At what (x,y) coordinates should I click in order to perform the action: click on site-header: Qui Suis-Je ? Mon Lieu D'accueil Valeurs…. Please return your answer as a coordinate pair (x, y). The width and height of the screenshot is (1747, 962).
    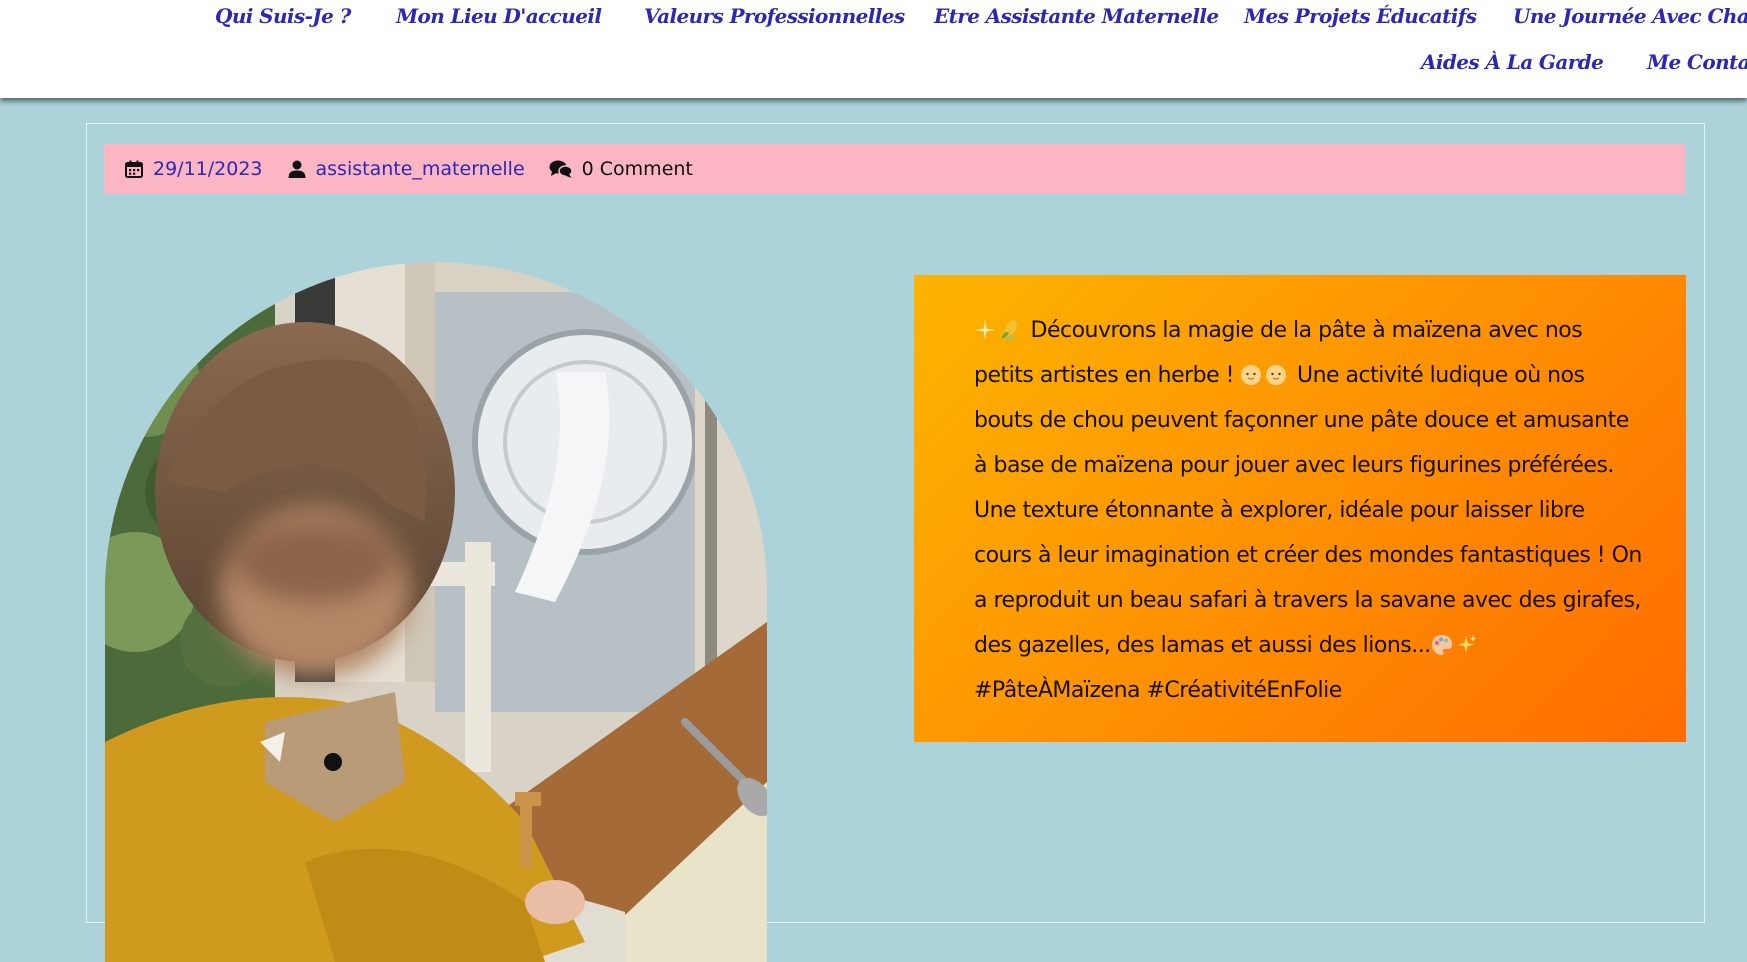
    Looking at the image, I should click on (873, 49).